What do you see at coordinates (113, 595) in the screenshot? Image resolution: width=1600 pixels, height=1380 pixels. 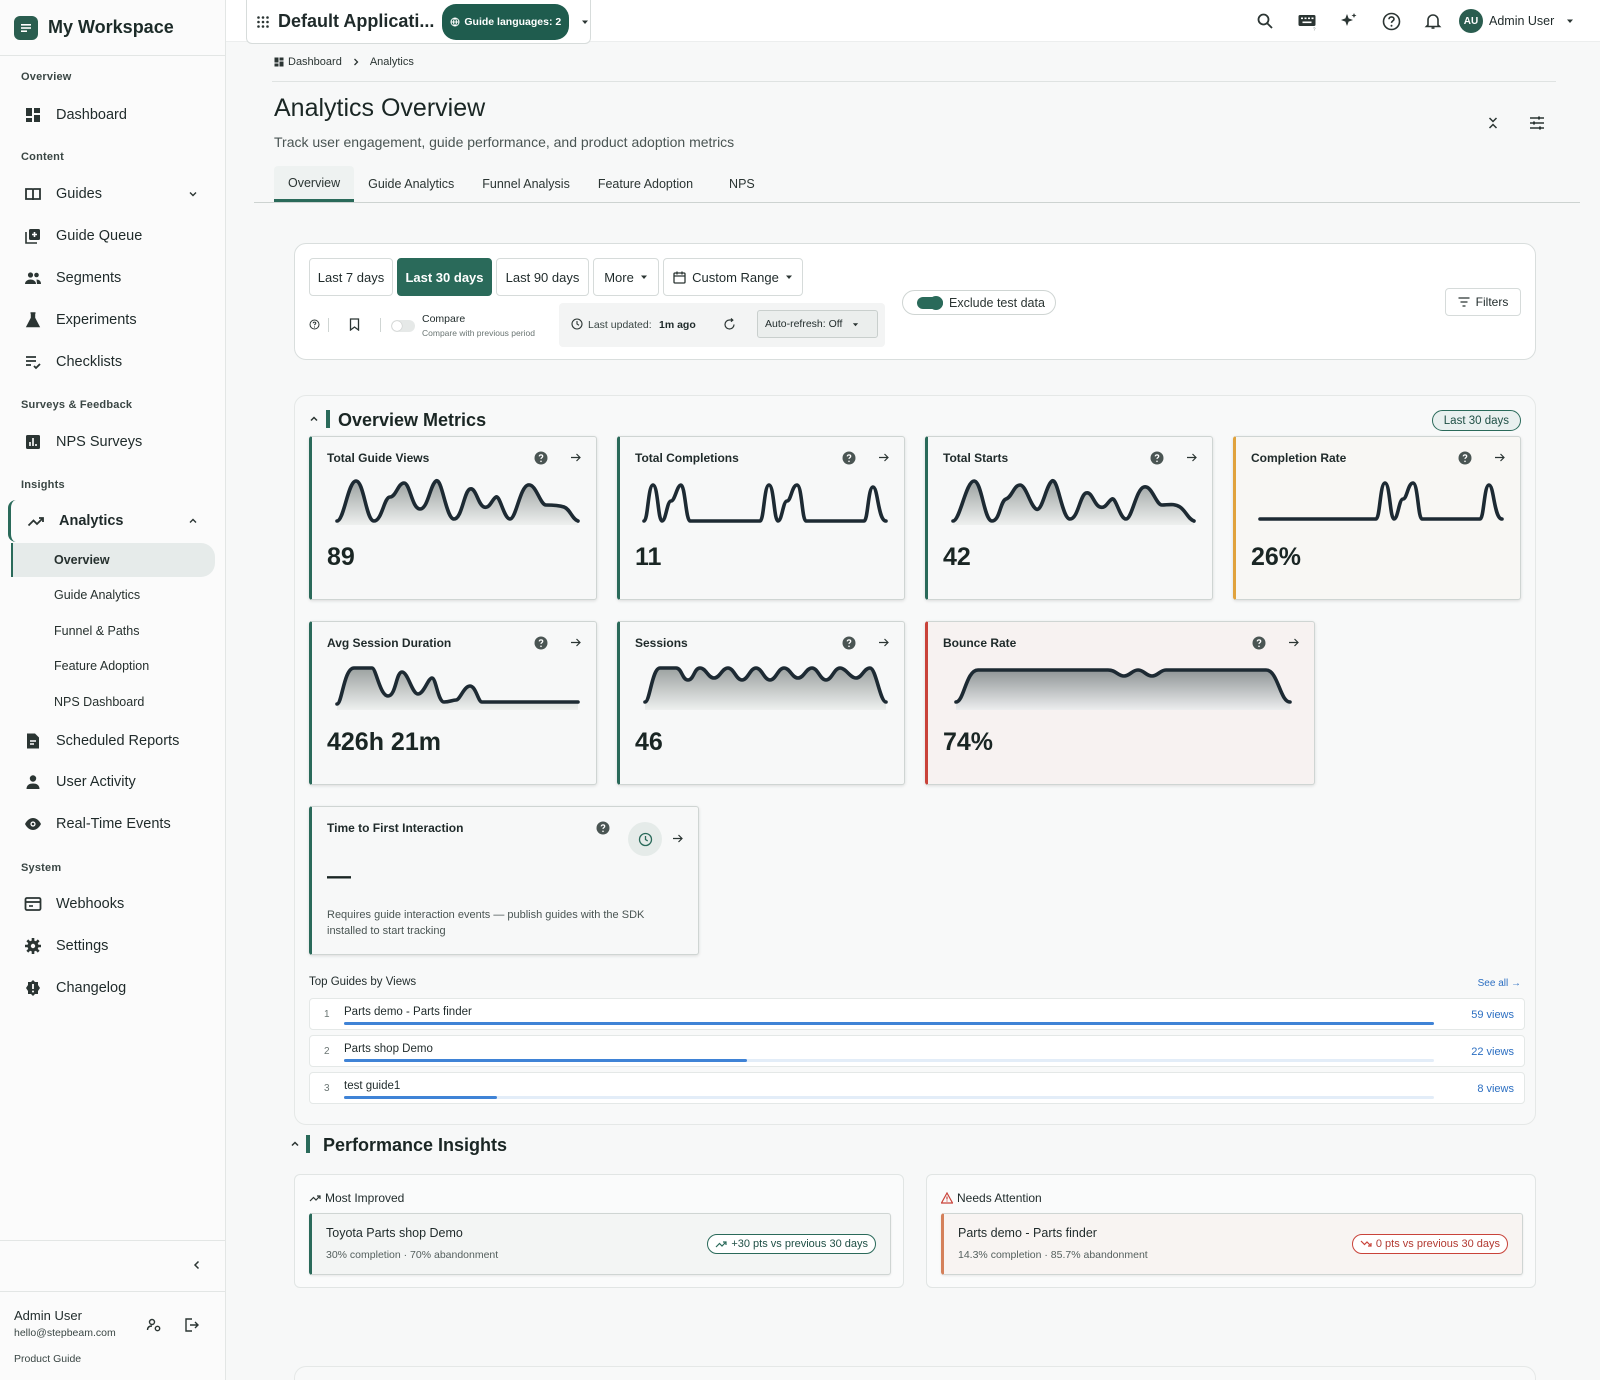 I see `sidebar-sub-guide-analytics: Guide Analytics` at bounding box center [113, 595].